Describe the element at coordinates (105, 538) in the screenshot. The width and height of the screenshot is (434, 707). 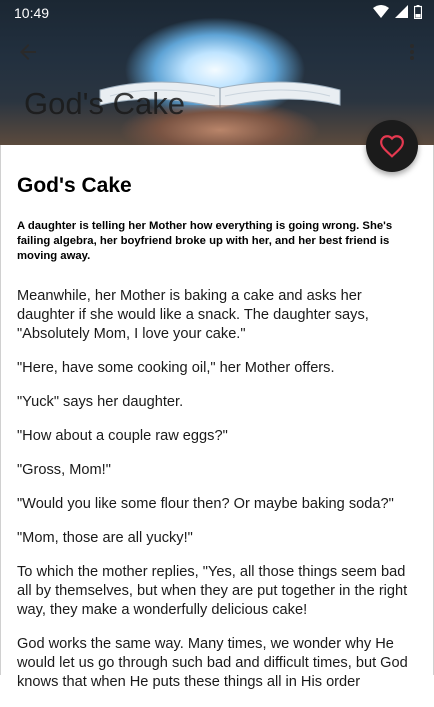
I see `story-paragraph: "Mom, those are all yucky!"` at that location.